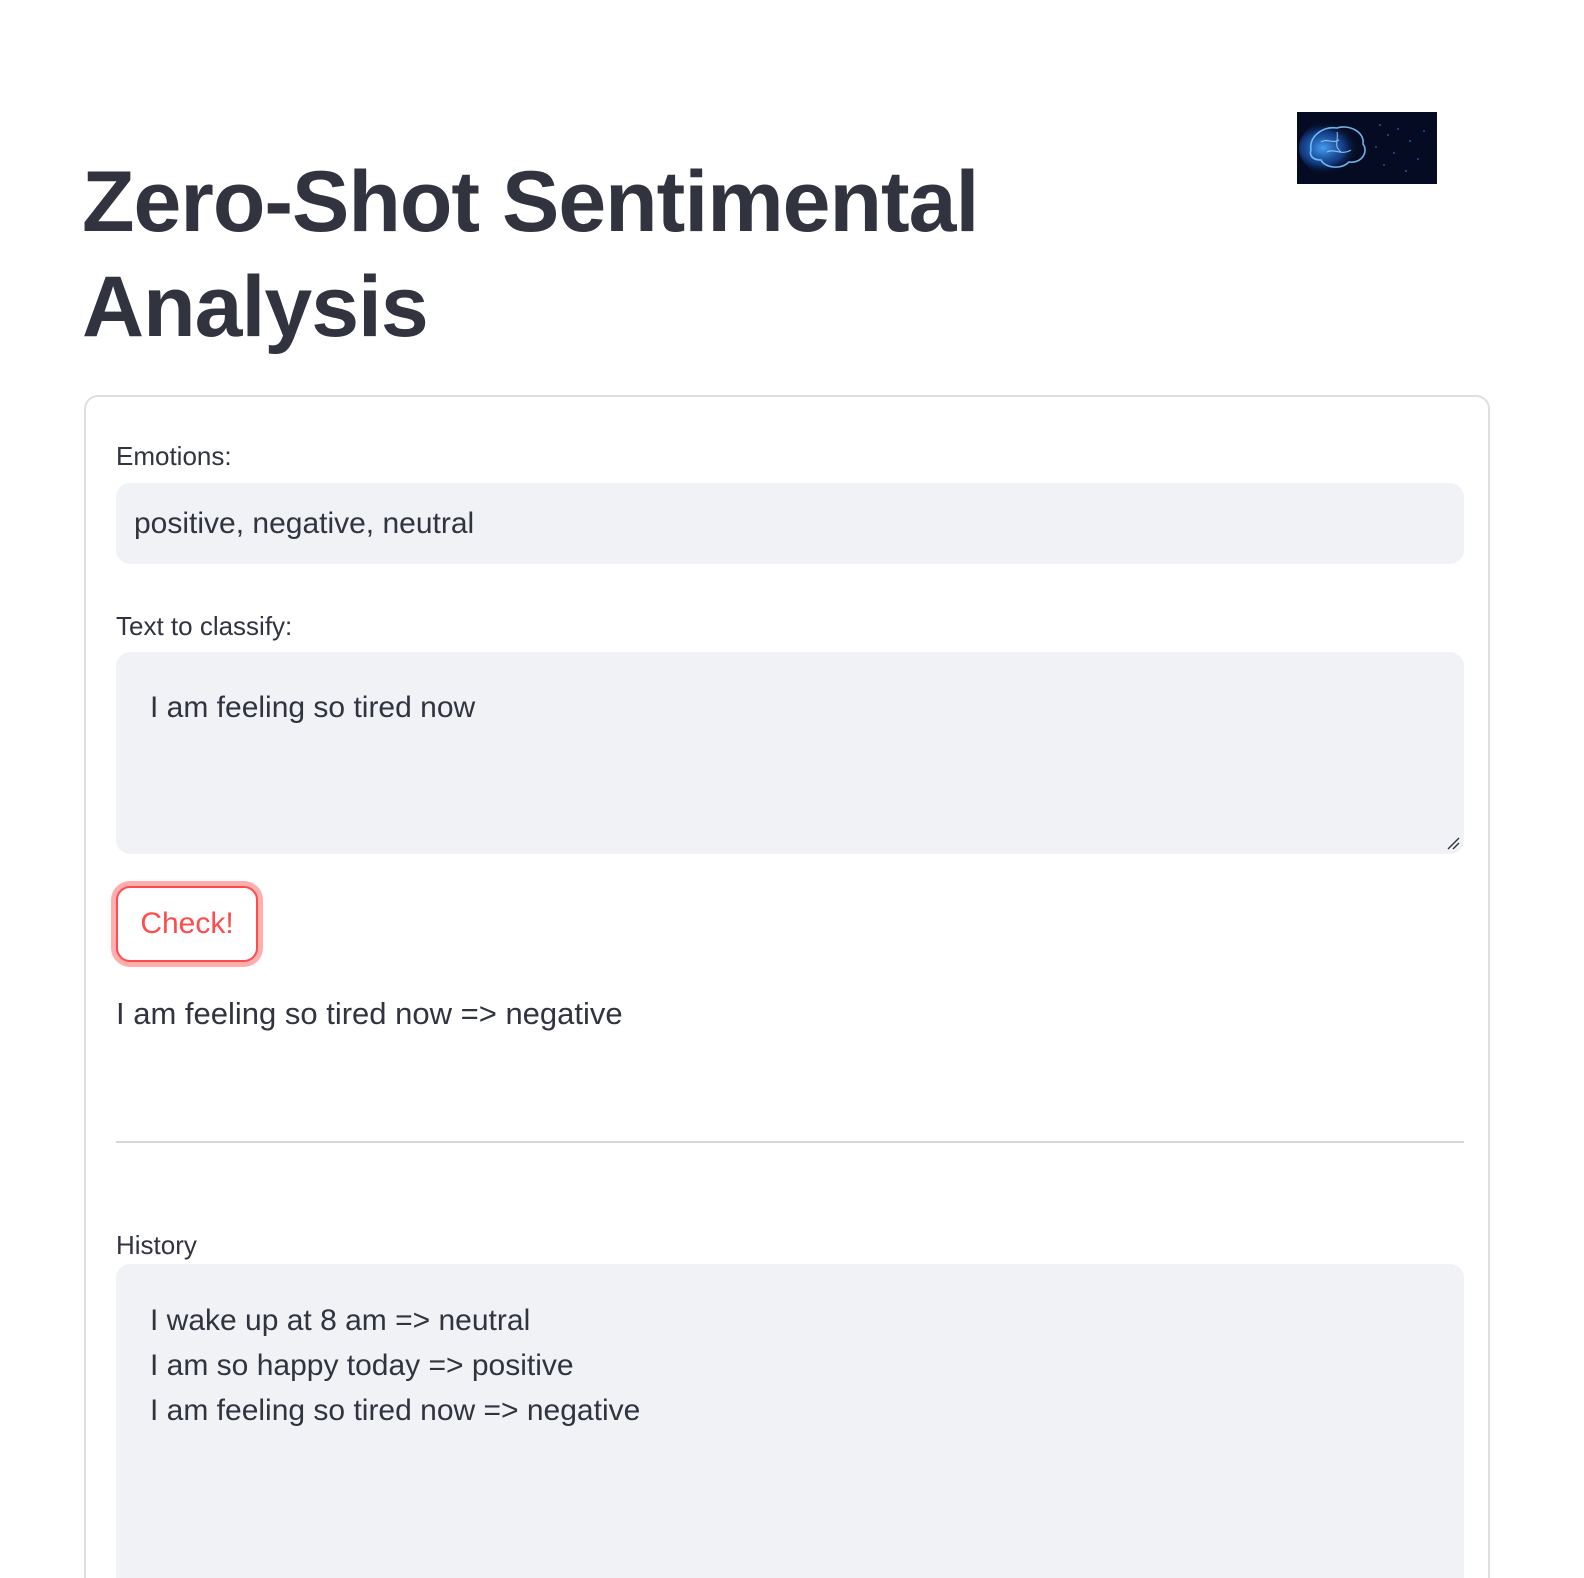  Describe the element at coordinates (362, 1365) in the screenshot. I see `history-line: I am so happy today => positive` at that location.